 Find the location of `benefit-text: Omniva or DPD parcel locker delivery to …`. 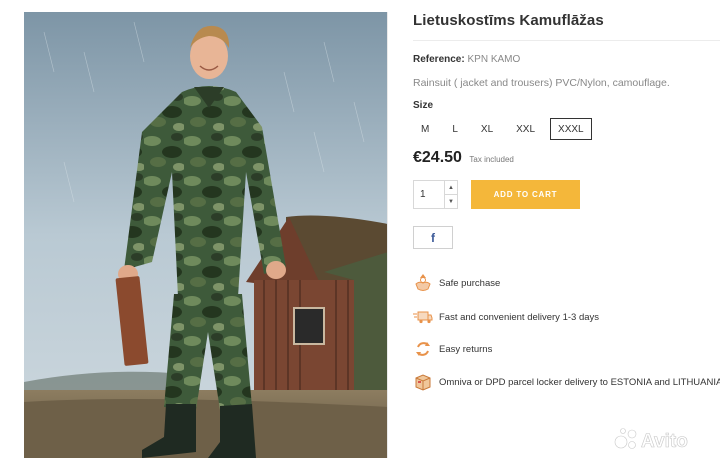

benefit-text: Omniva or DPD parcel locker delivery to … is located at coordinates (579, 382).